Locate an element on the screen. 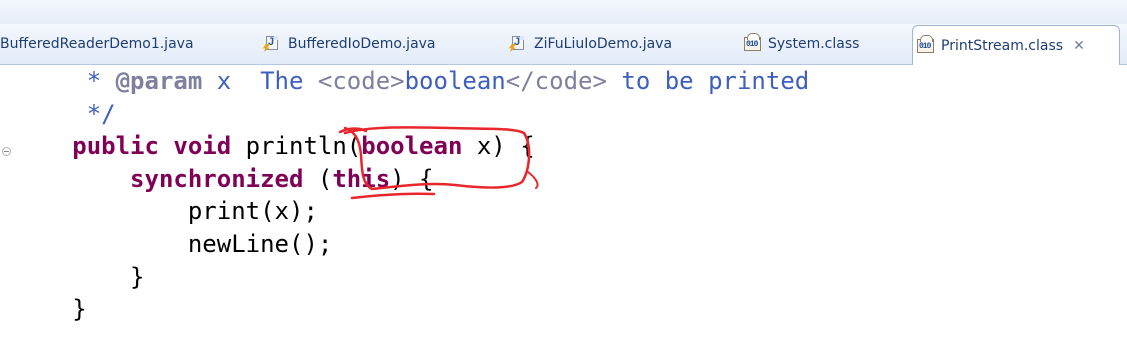  tab-buffered-io-demo: J BufferedIoDemo.java is located at coordinates (349, 44).